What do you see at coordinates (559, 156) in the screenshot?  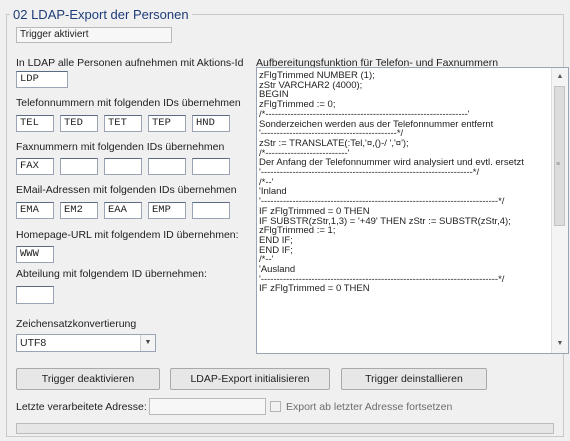 I see `scrollbar-thumb` at bounding box center [559, 156].